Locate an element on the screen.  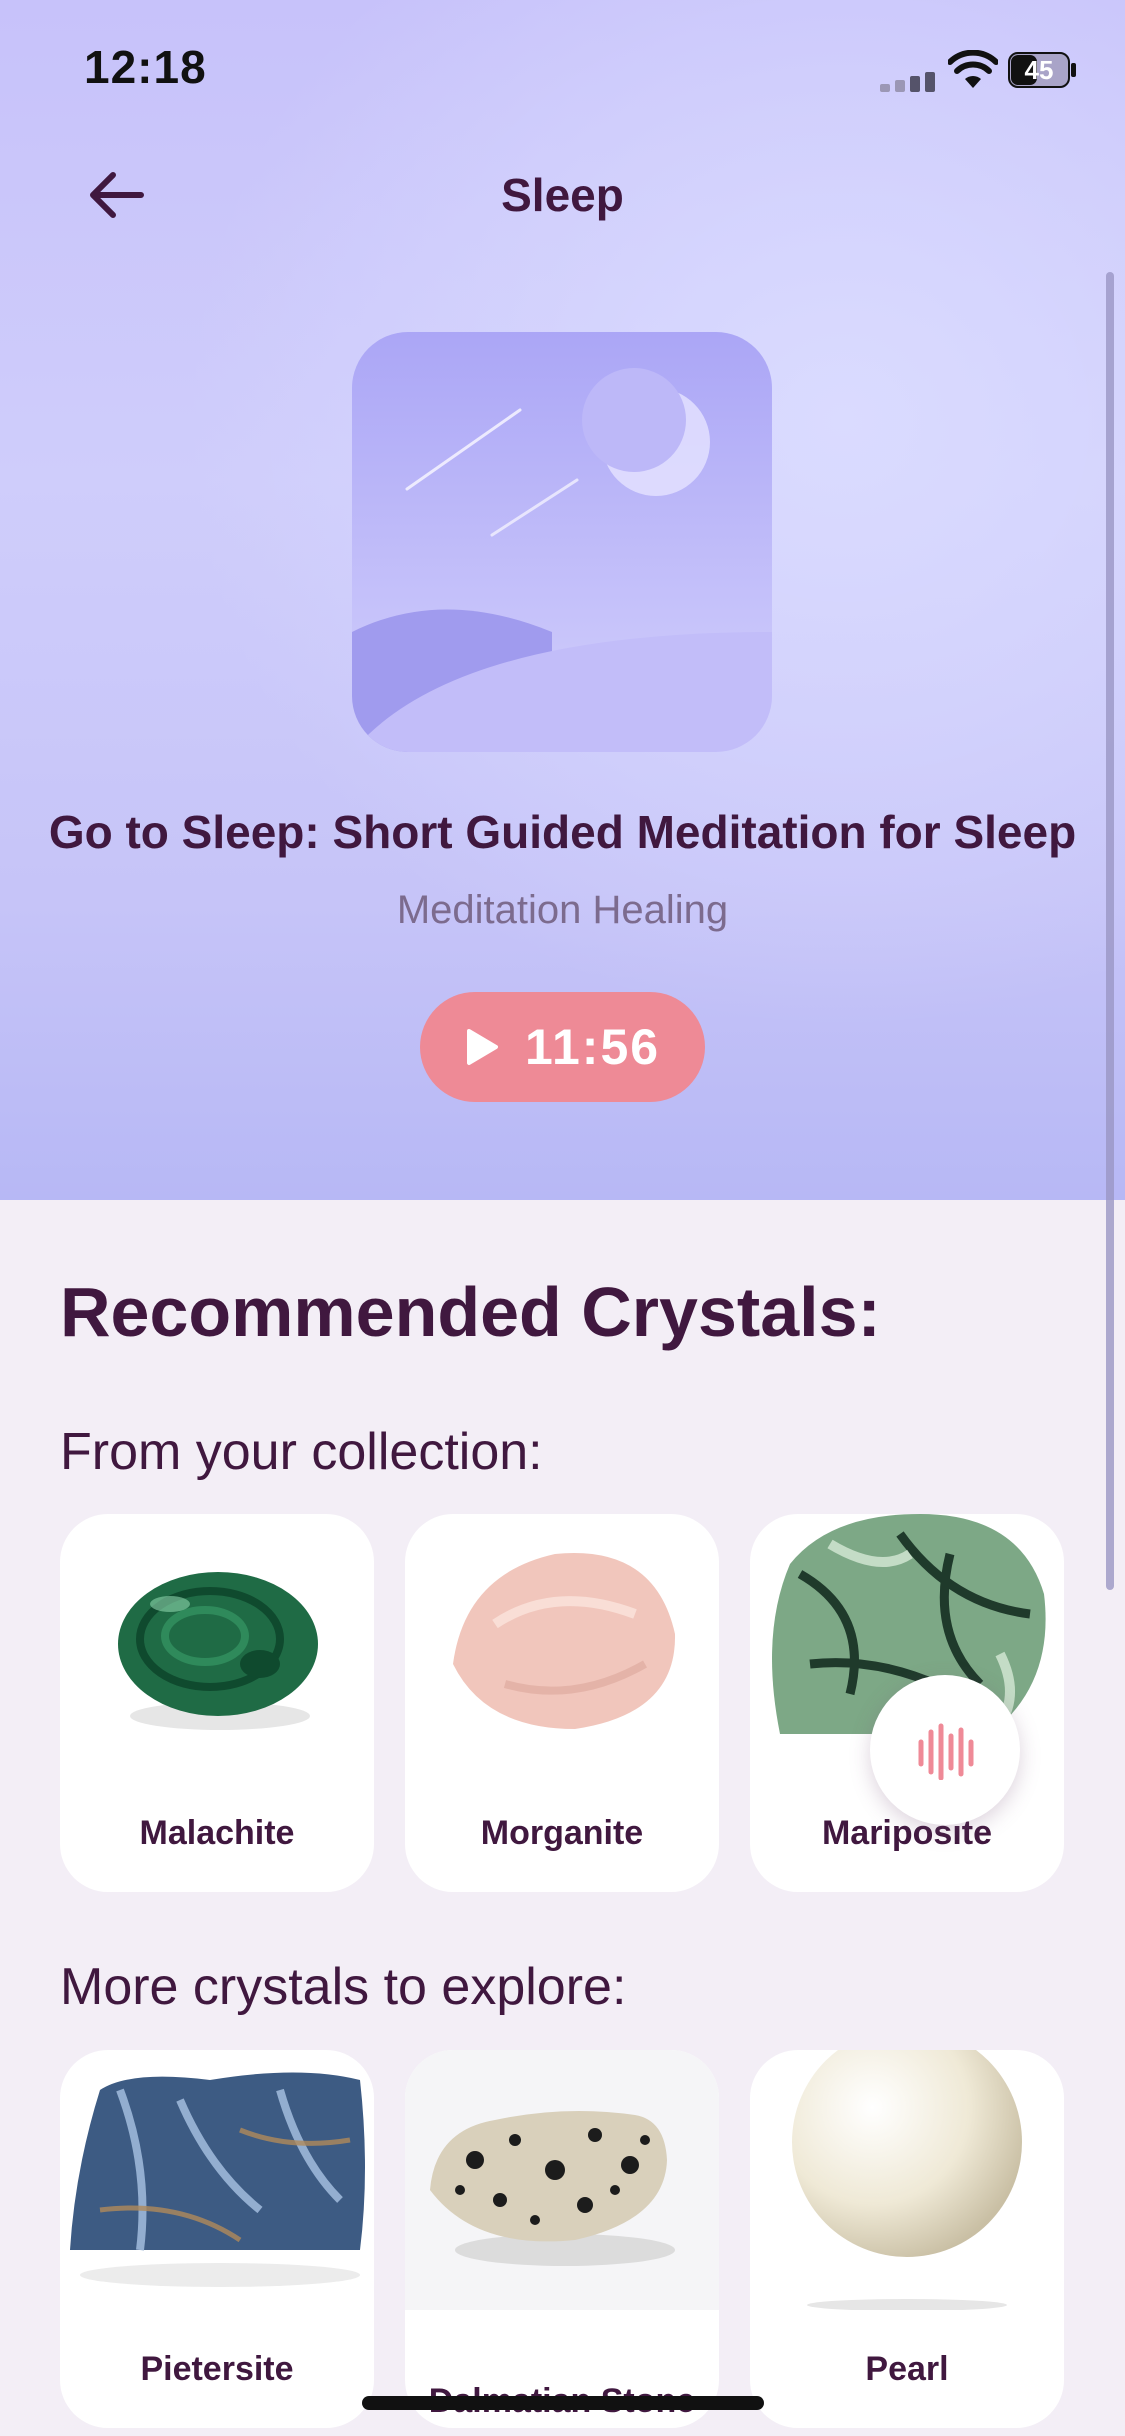
crystal-card-pearl: Pearl is located at coordinates (907, 2239).